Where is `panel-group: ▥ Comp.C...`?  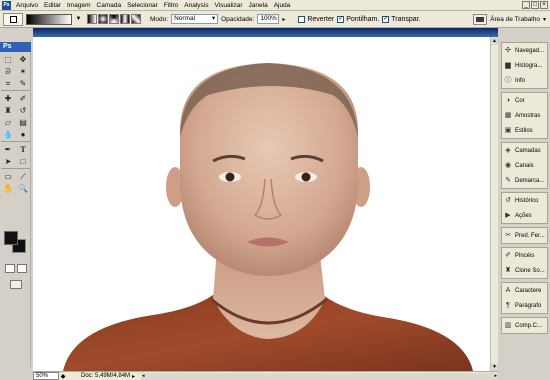 panel-group: ▥ Comp.C... is located at coordinates (524, 325).